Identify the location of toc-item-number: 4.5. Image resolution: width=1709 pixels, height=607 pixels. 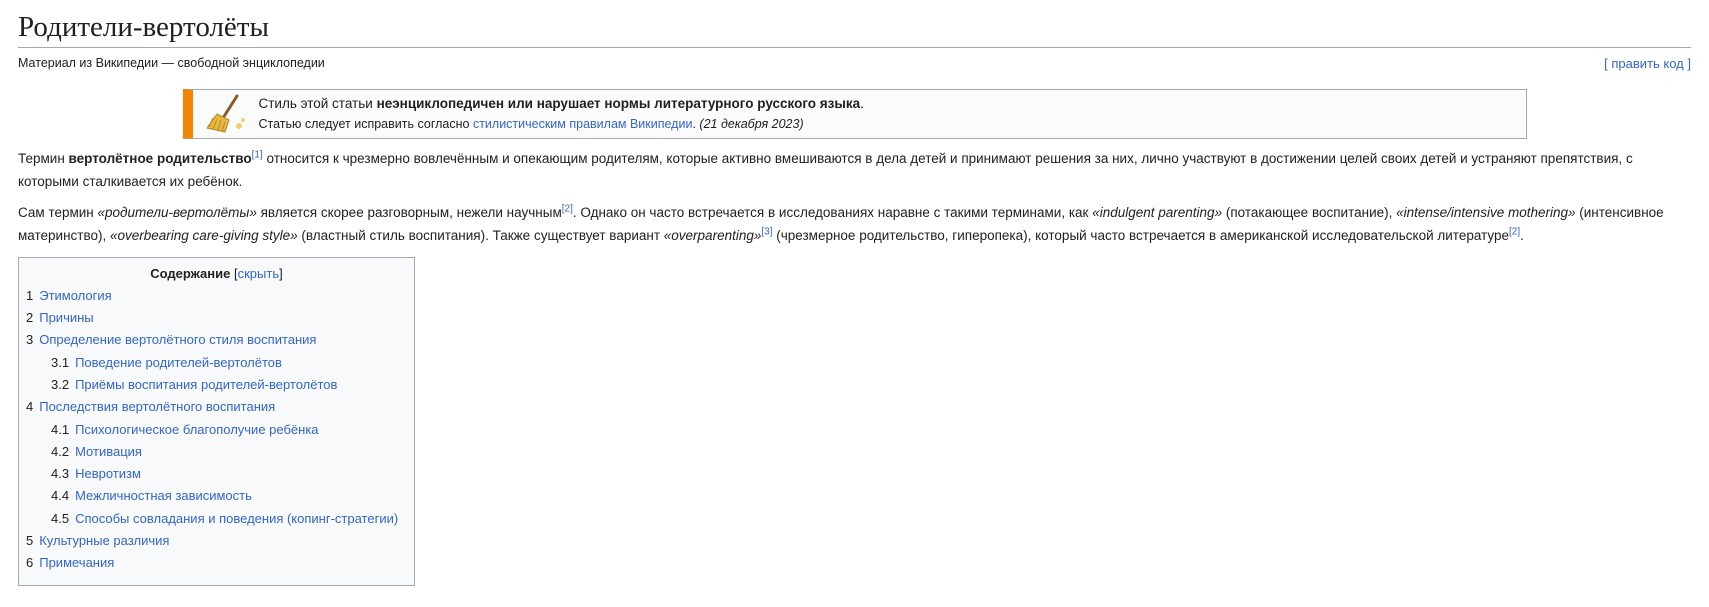
(60, 518).